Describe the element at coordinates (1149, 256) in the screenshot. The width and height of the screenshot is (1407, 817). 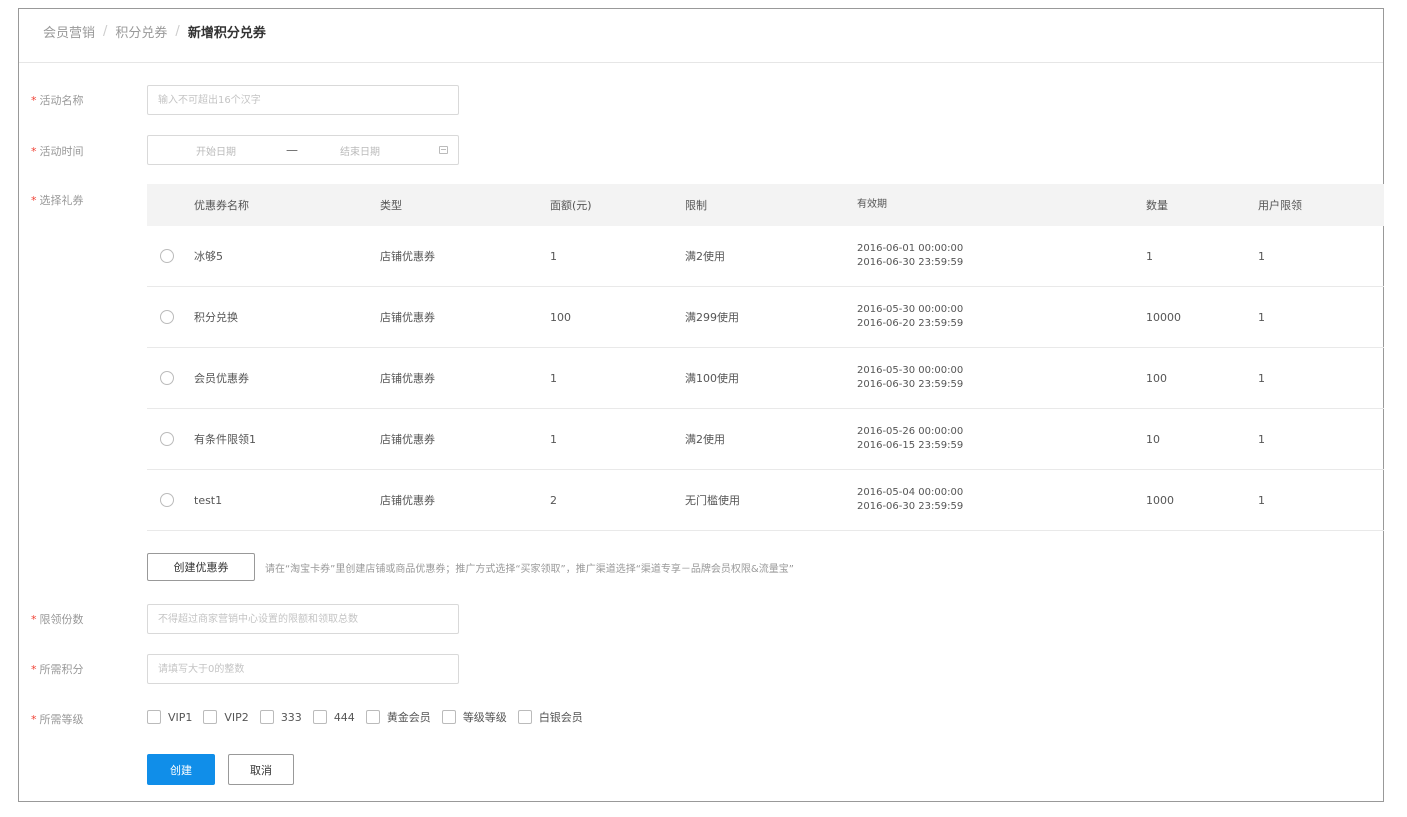
I see `coupon-quantity: 1` at that location.